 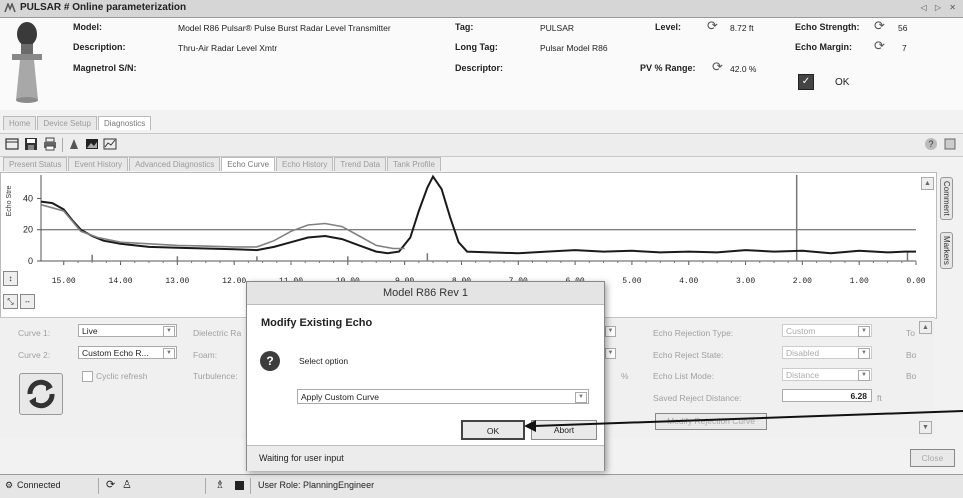 What do you see at coordinates (50, 144) in the screenshot?
I see `print-icon` at bounding box center [50, 144].